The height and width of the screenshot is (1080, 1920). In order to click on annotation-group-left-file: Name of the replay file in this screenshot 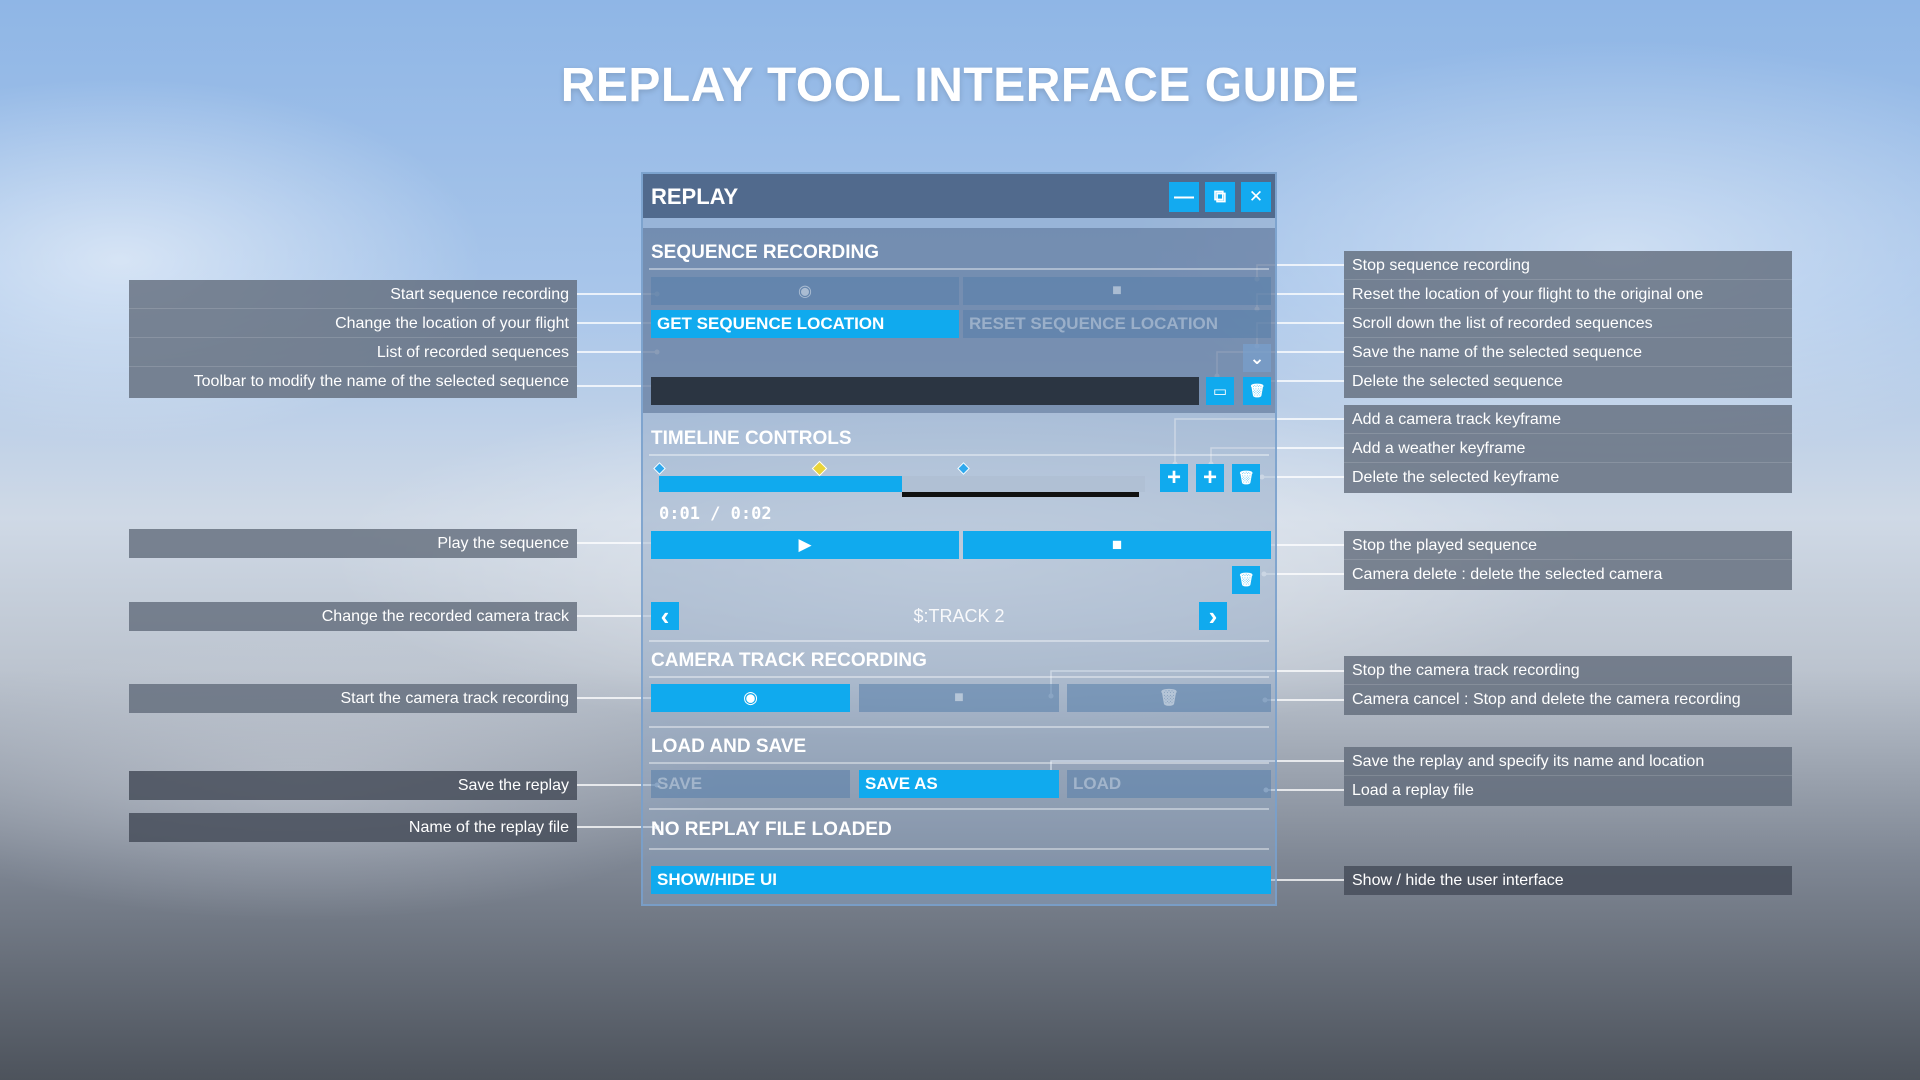, I will do `click(353, 827)`.